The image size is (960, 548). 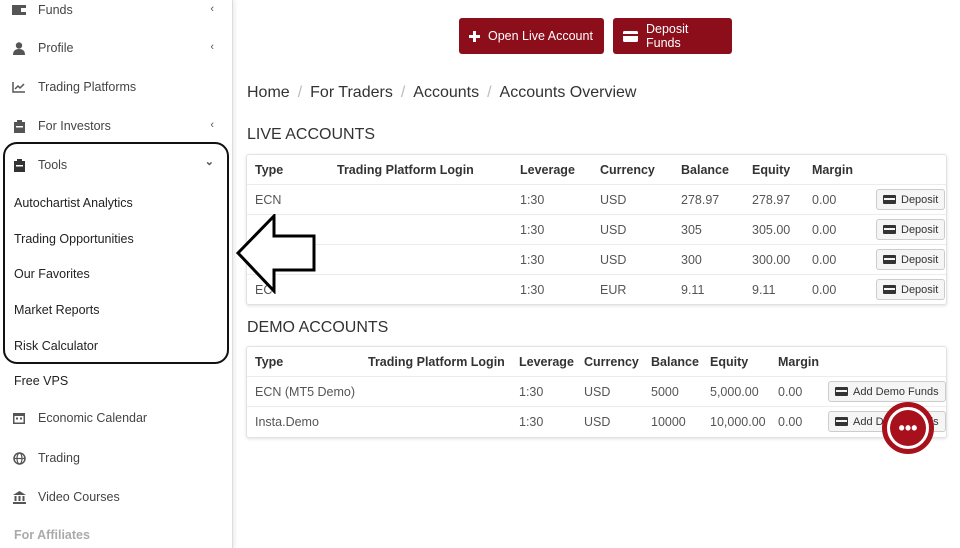 I want to click on chat-bubble-icon: •••, so click(x=908, y=428).